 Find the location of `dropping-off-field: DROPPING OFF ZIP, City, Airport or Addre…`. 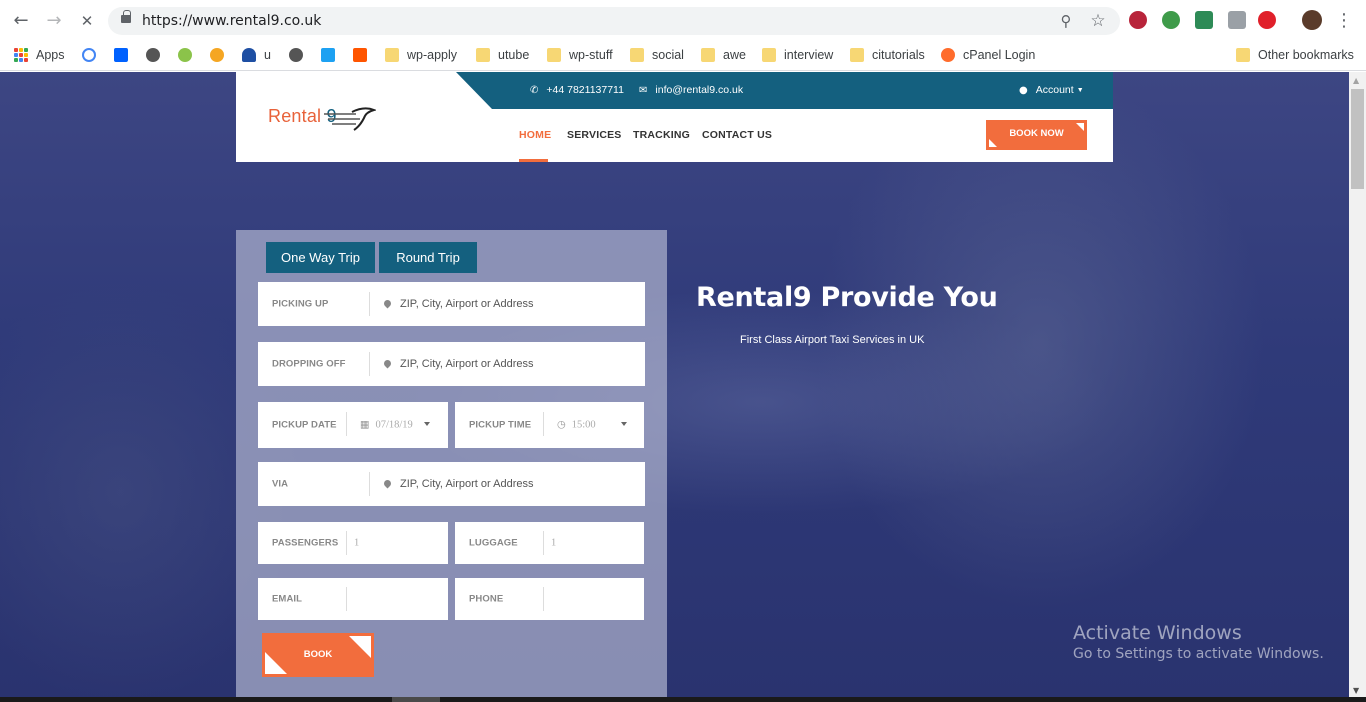

dropping-off-field: DROPPING OFF ZIP, City, Airport or Addre… is located at coordinates (451, 364).